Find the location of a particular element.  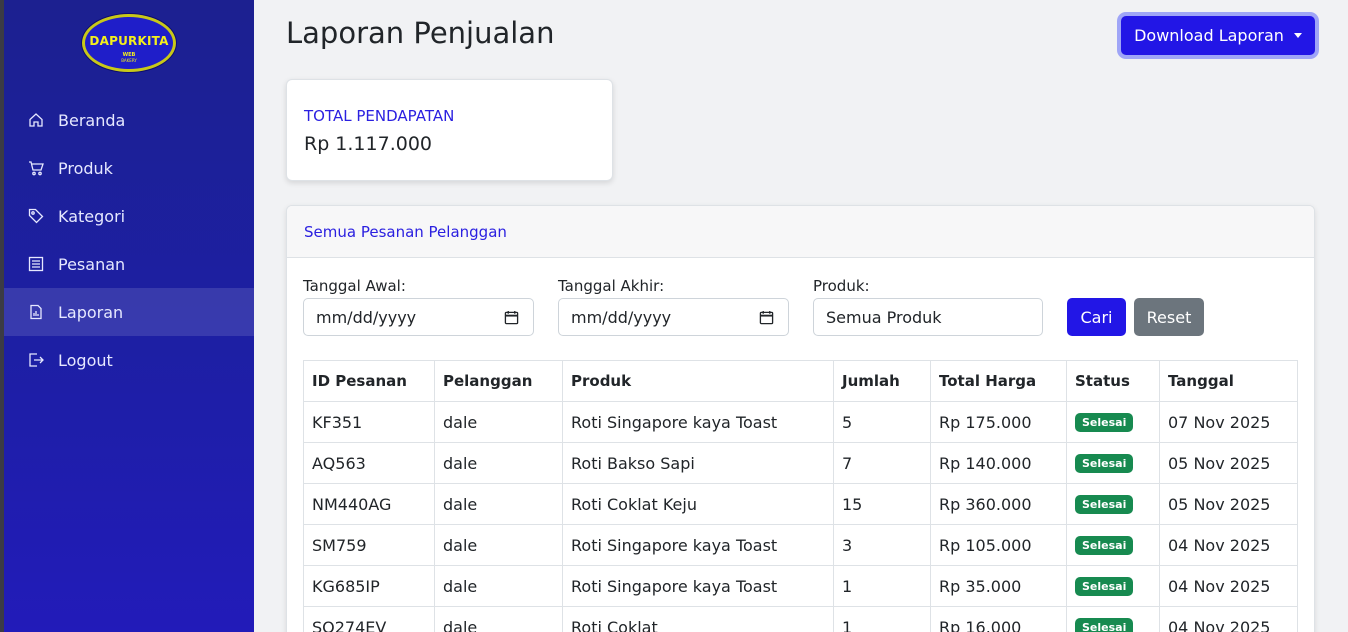

sidebar-item-label: Produk is located at coordinates (85, 168).